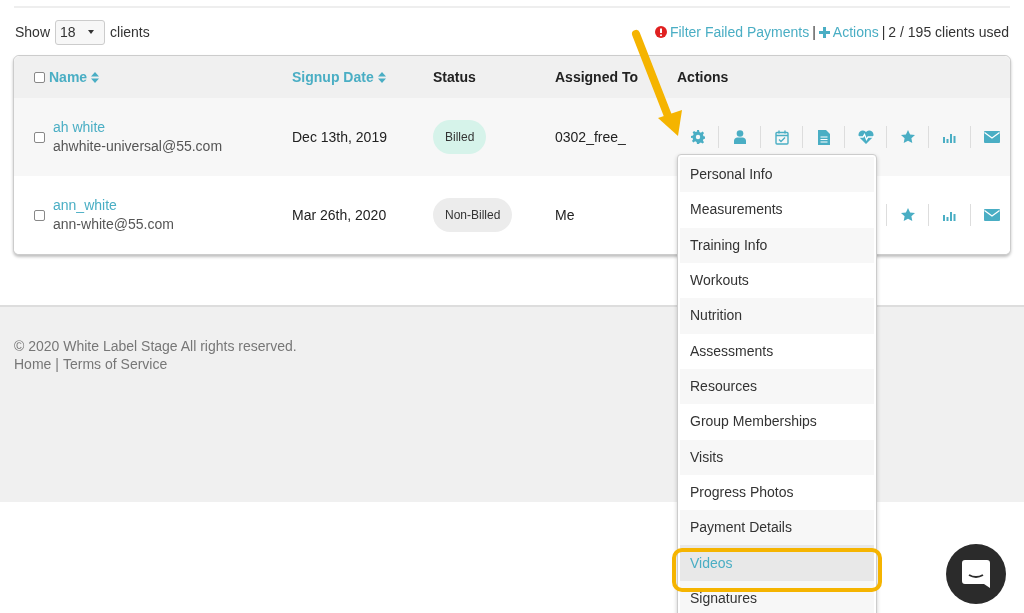 The image size is (1024, 613). I want to click on client-email: ann-white@55.com, so click(113, 224).